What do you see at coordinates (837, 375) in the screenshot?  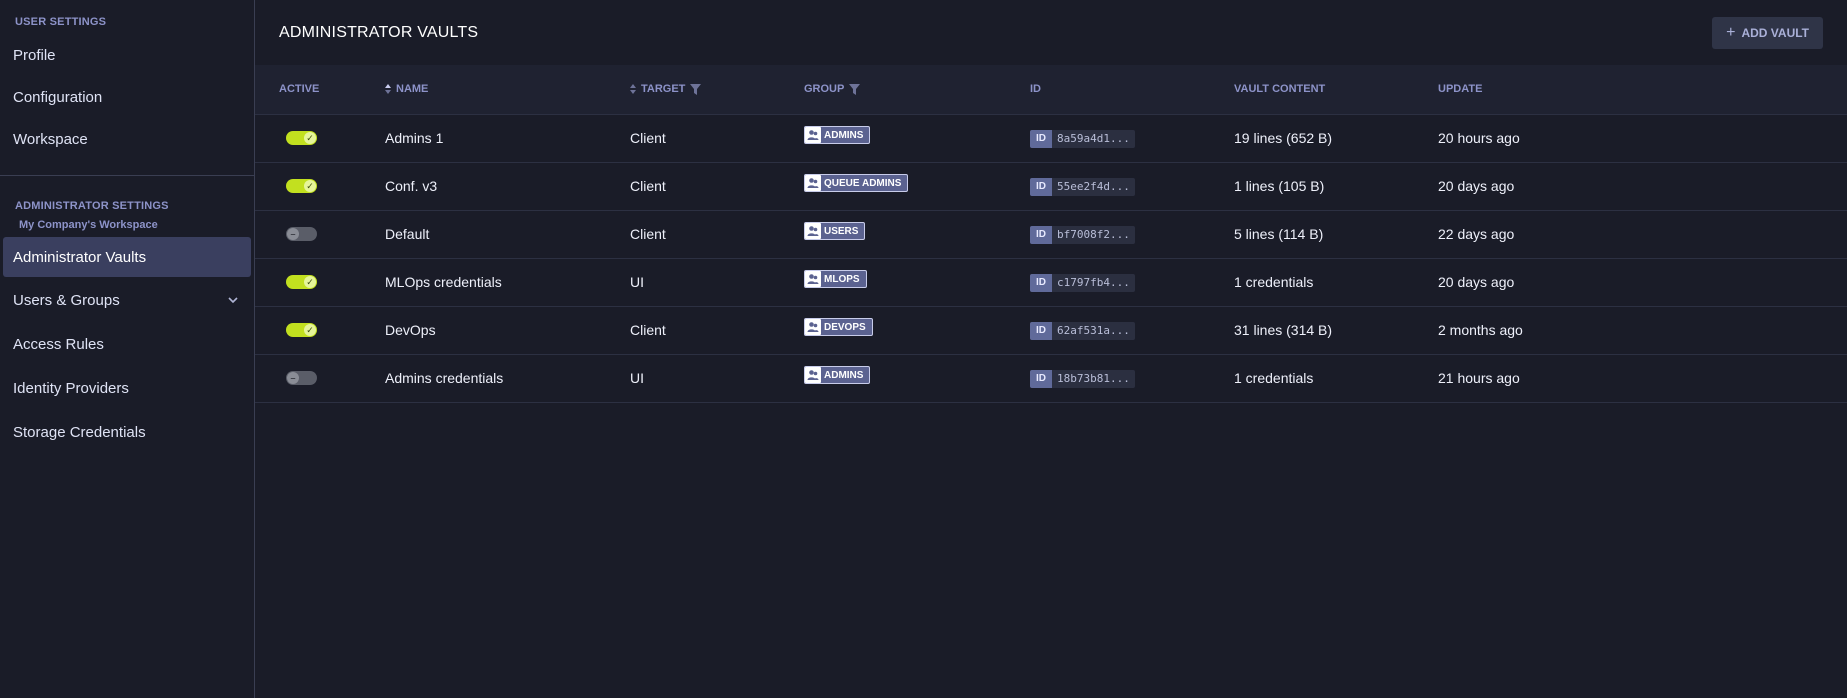 I see `group-badge: ADMINS` at bounding box center [837, 375].